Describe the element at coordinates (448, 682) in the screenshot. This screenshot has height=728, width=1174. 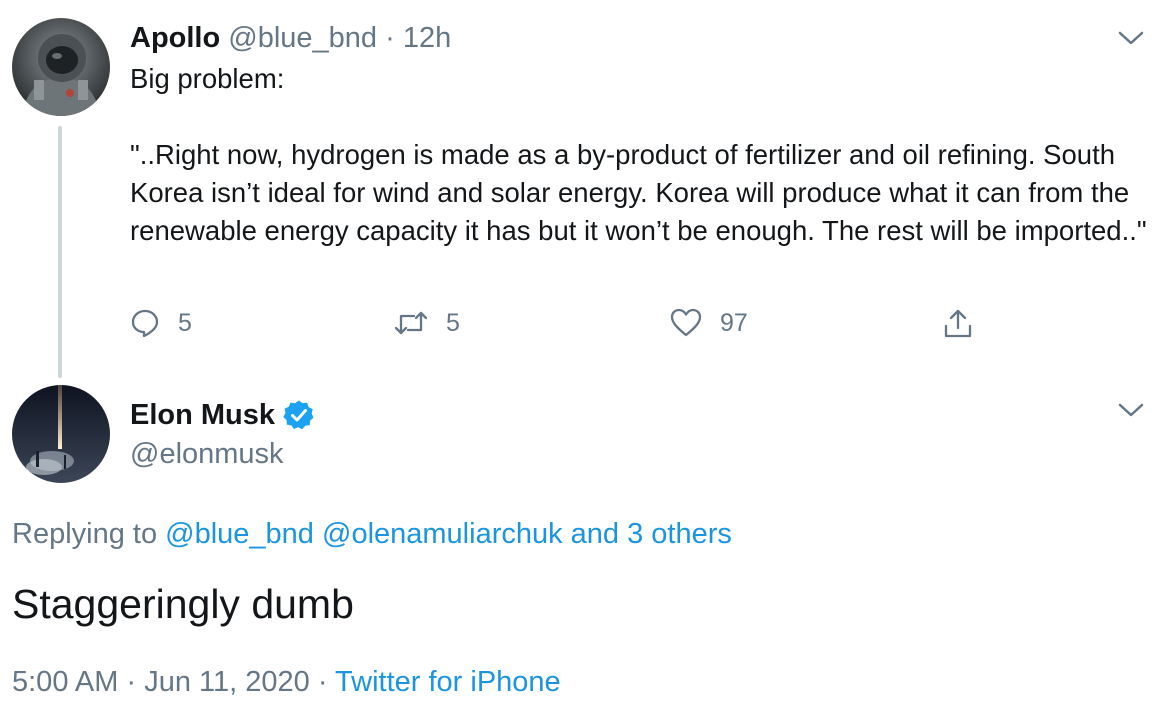
I see `tweet-source-link: Twitter for iPhone` at that location.